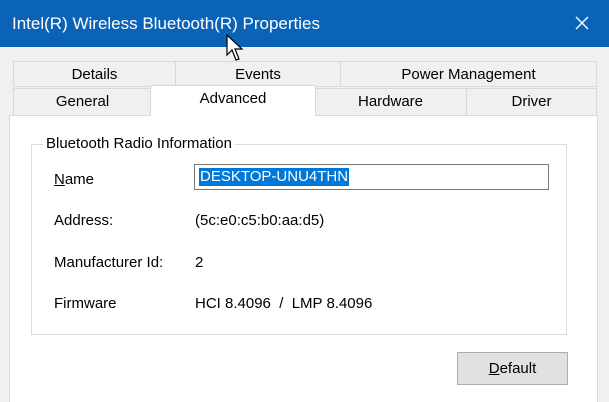 The height and width of the screenshot is (402, 609). I want to click on name-label-accesskey: N, so click(59, 179).